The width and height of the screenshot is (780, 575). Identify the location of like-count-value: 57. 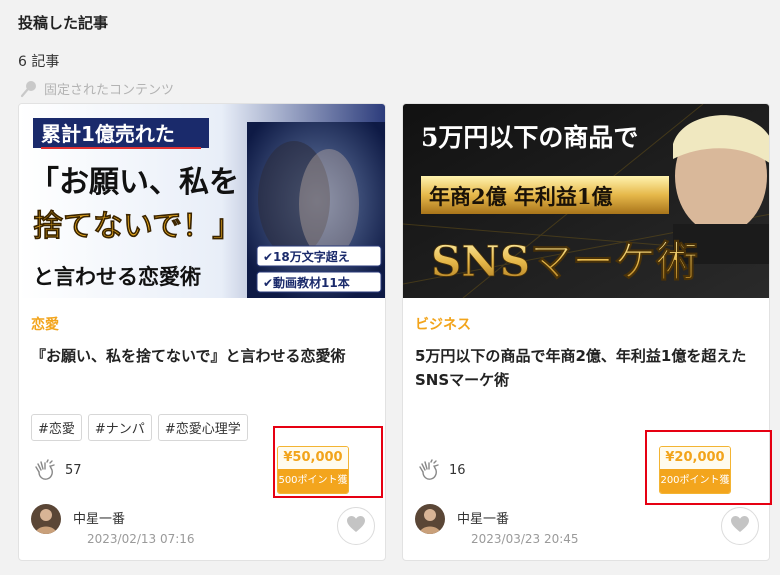
(73, 470).